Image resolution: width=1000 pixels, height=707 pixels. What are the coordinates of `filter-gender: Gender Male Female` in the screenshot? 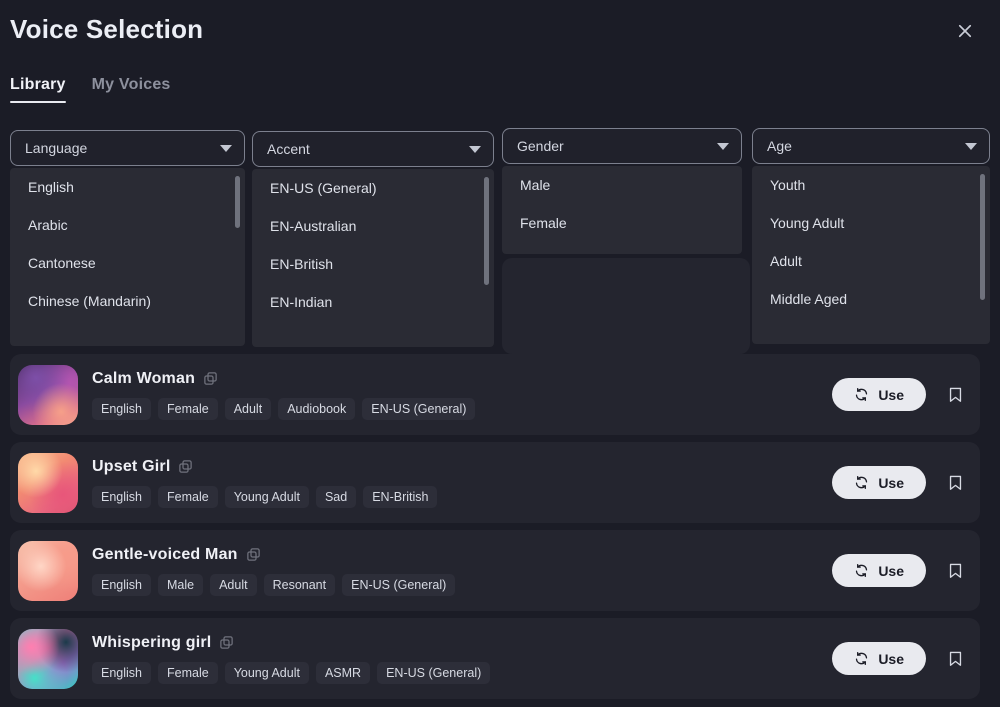 It's located at (622, 191).